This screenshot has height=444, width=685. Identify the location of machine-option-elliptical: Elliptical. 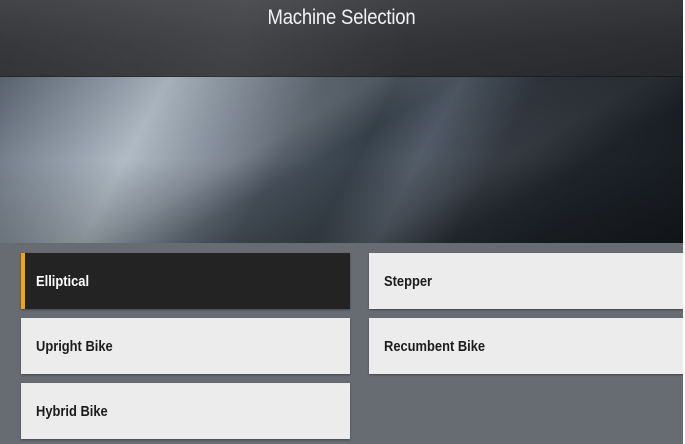
(185, 281).